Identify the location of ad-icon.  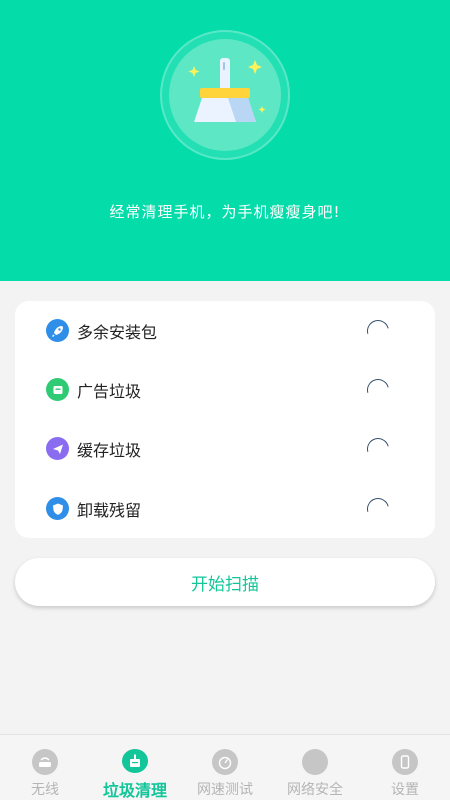
(57, 389).